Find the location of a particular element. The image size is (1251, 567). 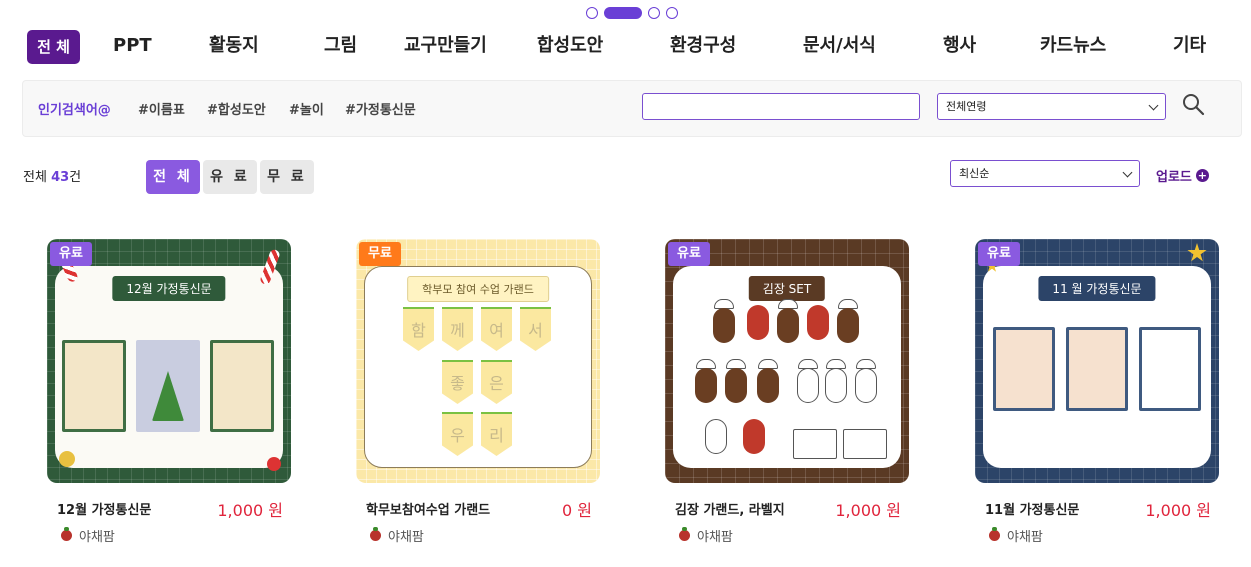

product-card: 유료 김장 SET 김장 가랜드, 라벨지 1,000 원 야채팜 is located at coordinates (787, 392).